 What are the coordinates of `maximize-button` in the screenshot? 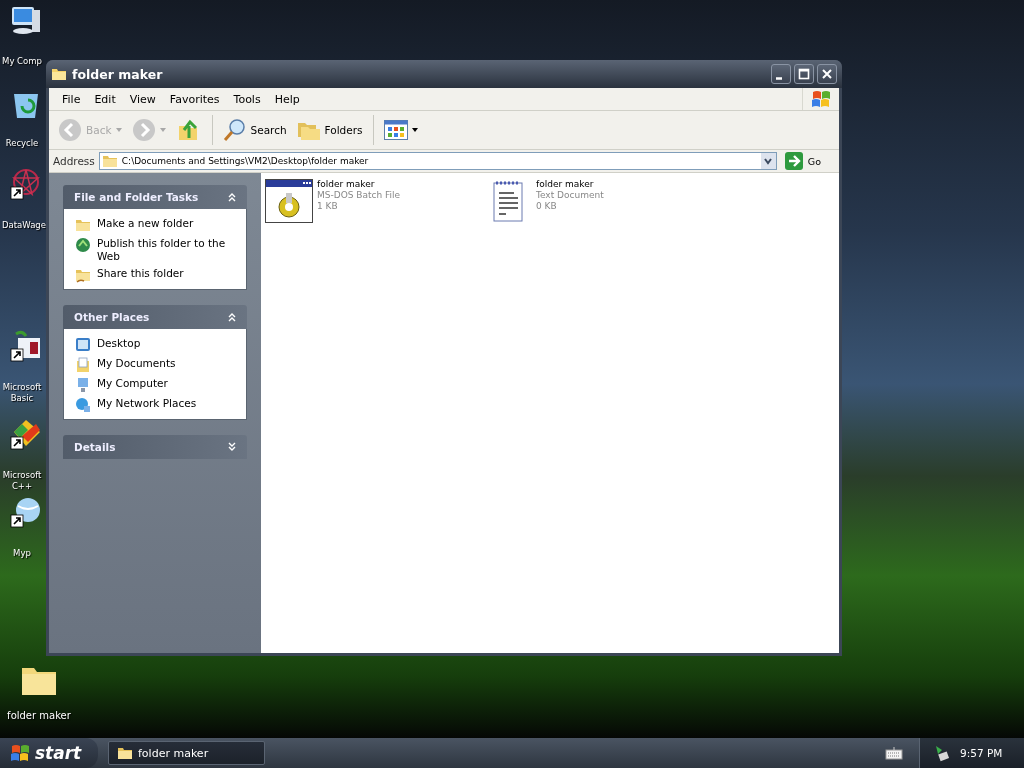 It's located at (804, 74).